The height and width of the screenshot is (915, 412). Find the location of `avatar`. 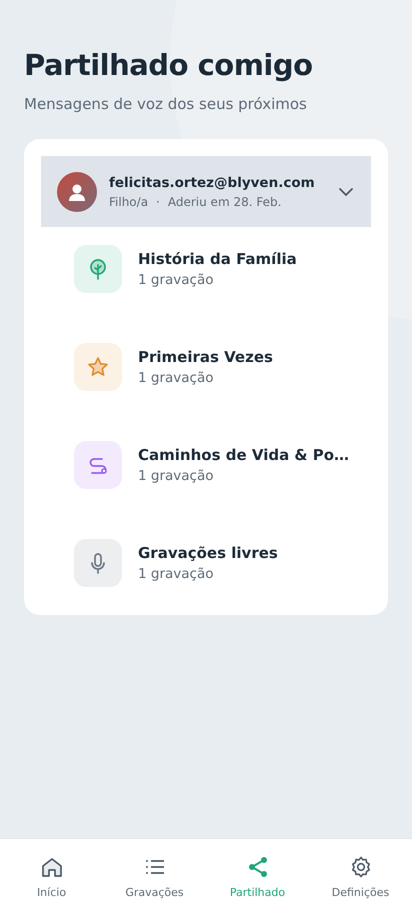

avatar is located at coordinates (77, 192).